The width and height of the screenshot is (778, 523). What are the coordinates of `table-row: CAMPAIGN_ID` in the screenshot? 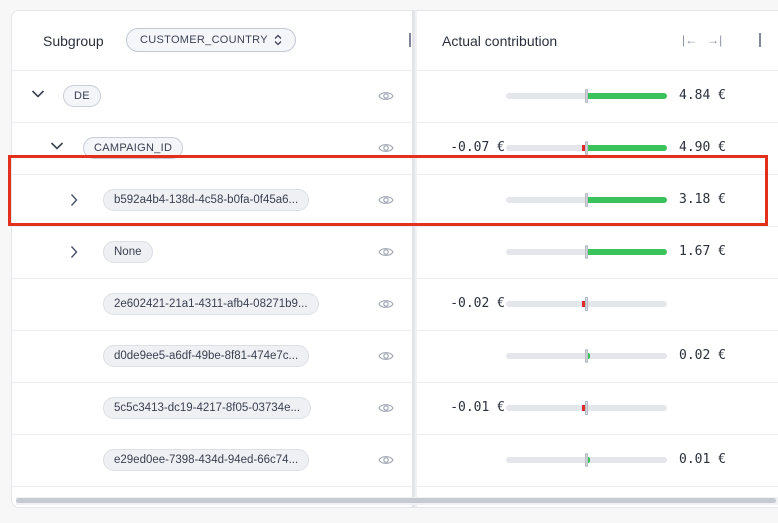 It's located at (212, 149).